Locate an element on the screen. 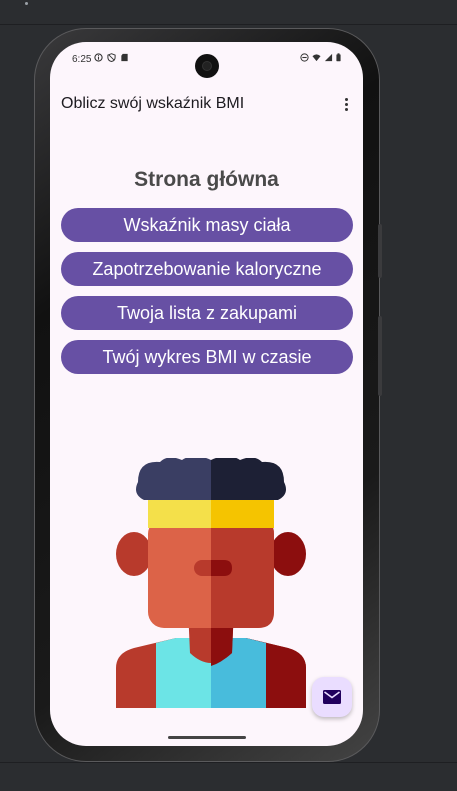 This screenshot has height=791, width=457. gesture-navigation-bar is located at coordinates (207, 737).